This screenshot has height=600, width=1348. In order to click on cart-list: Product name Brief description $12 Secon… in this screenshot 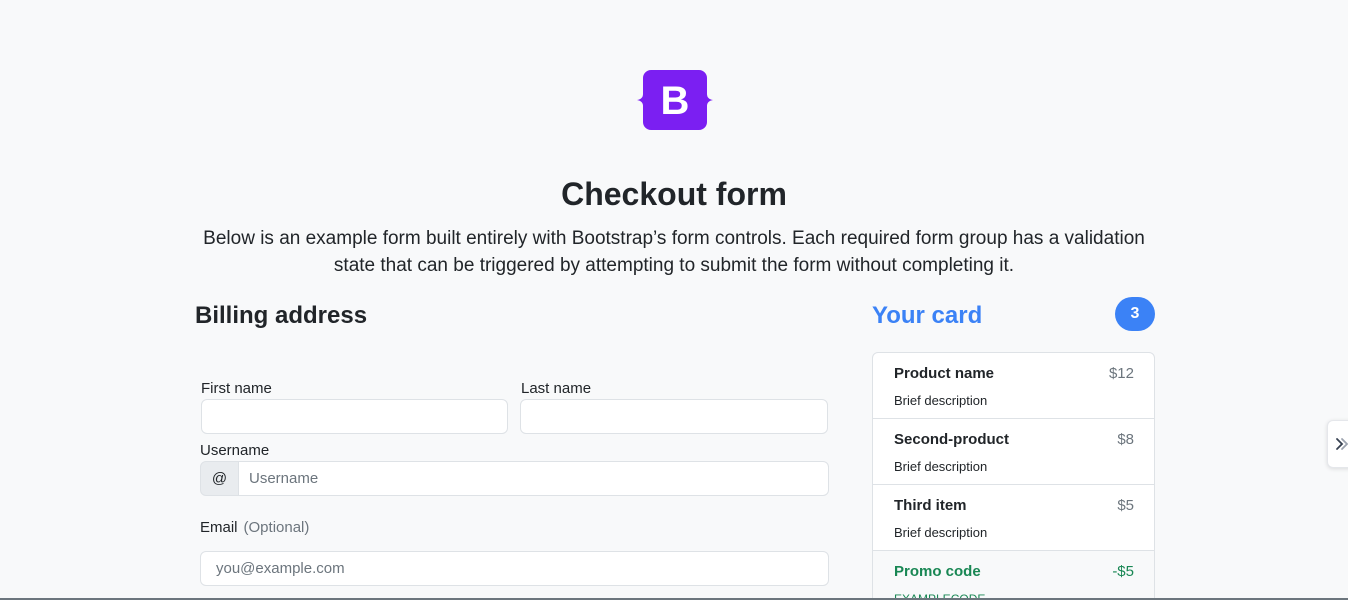, I will do `click(1013, 476)`.